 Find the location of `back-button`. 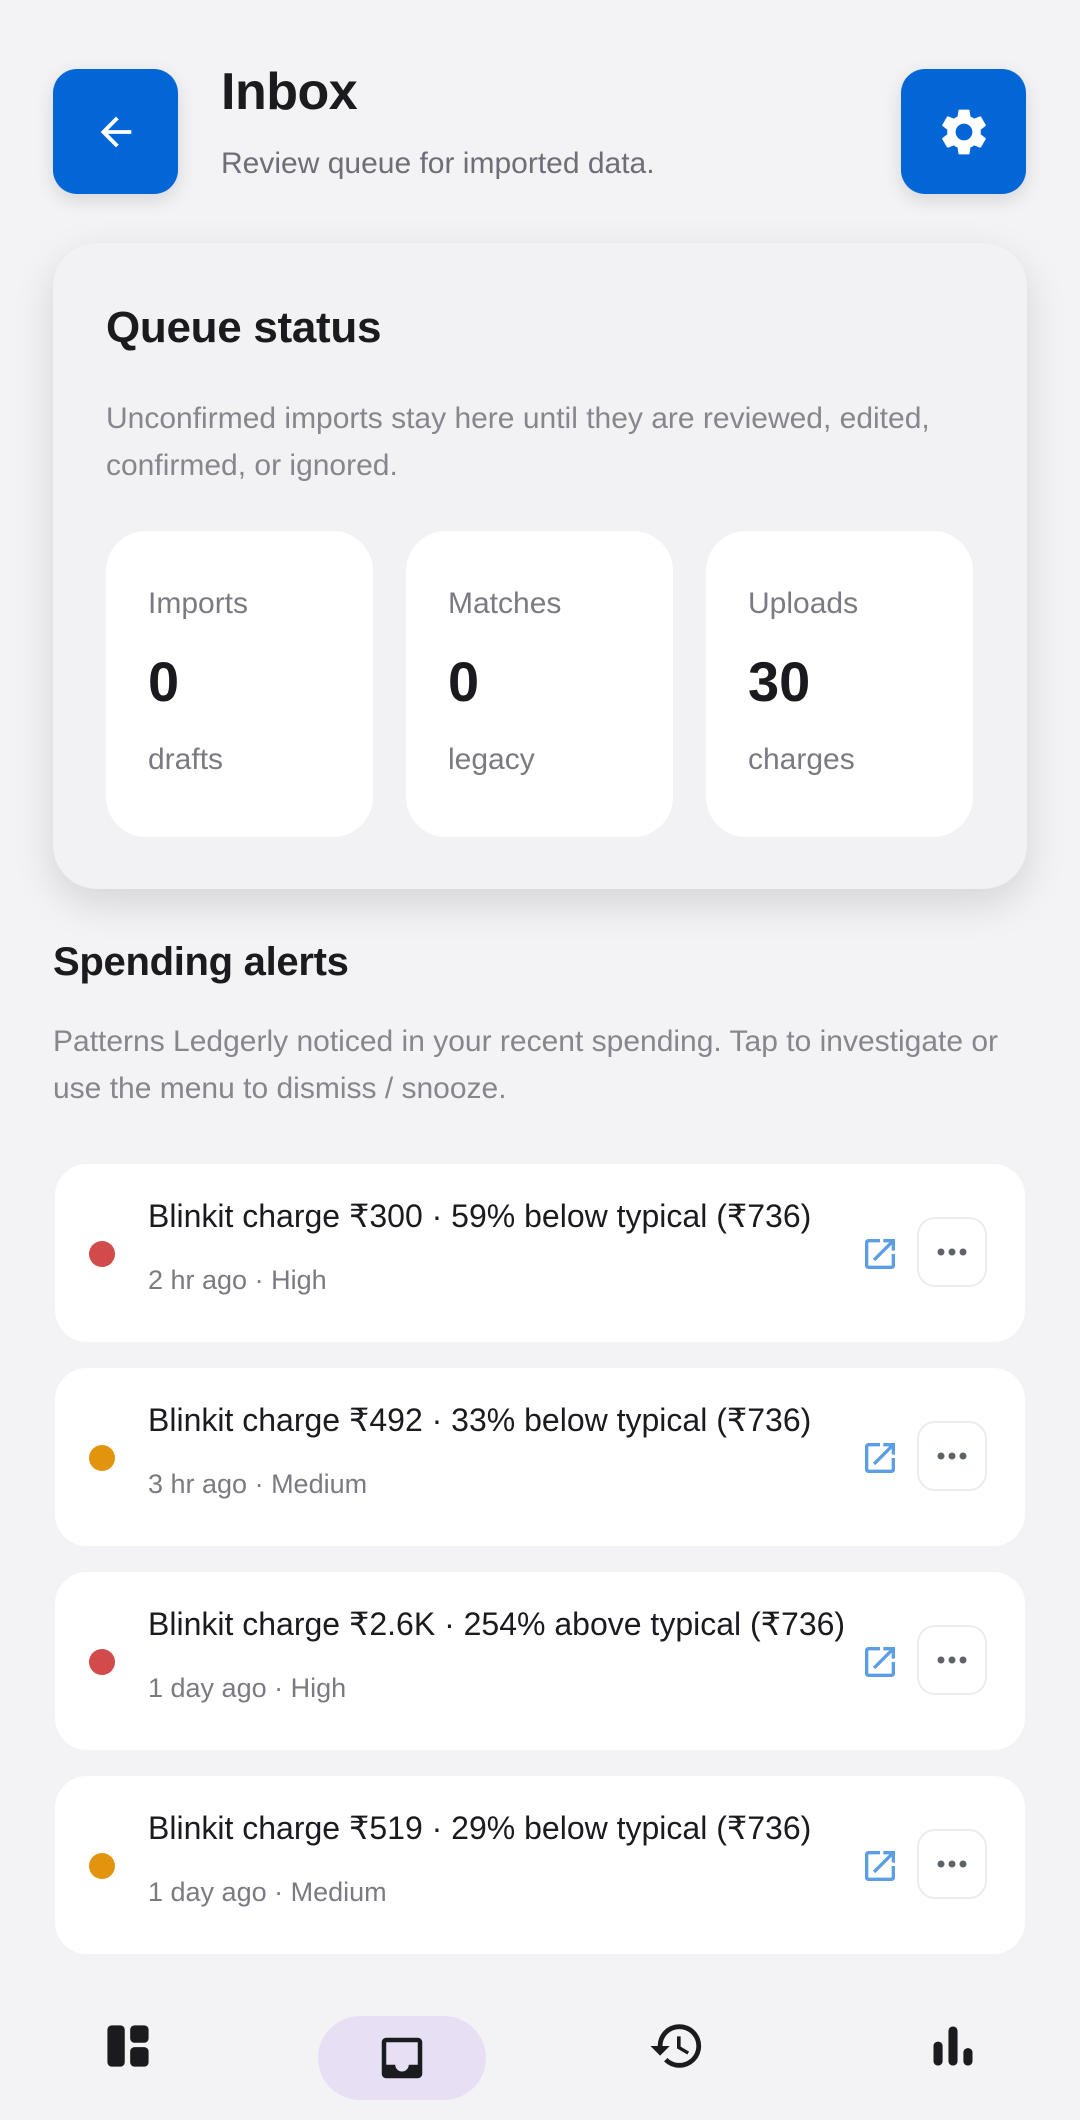

back-button is located at coordinates (115, 131).